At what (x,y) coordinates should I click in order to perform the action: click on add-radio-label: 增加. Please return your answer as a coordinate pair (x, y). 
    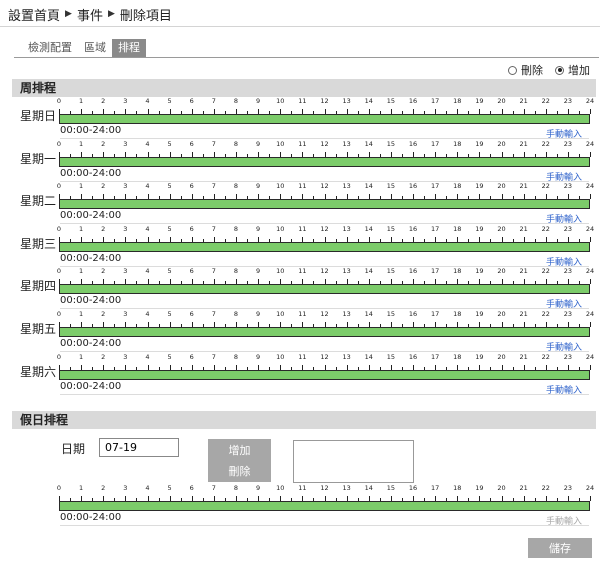
    Looking at the image, I should click on (579, 70).